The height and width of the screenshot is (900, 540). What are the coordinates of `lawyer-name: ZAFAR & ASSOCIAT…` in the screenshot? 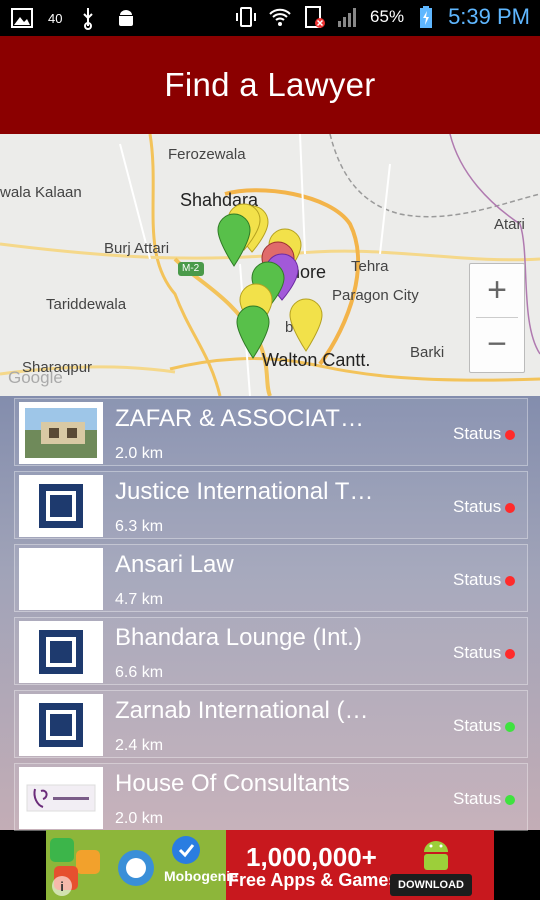 It's located at (239, 418).